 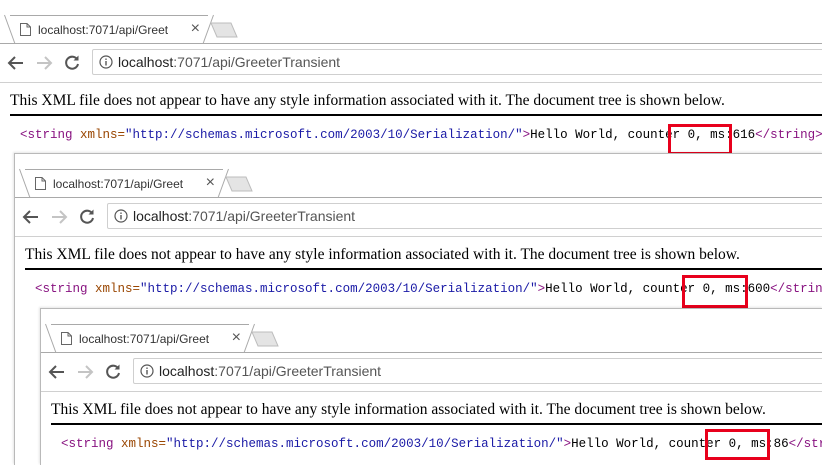 I want to click on ms-value: ms:86, so click(x=770, y=444).